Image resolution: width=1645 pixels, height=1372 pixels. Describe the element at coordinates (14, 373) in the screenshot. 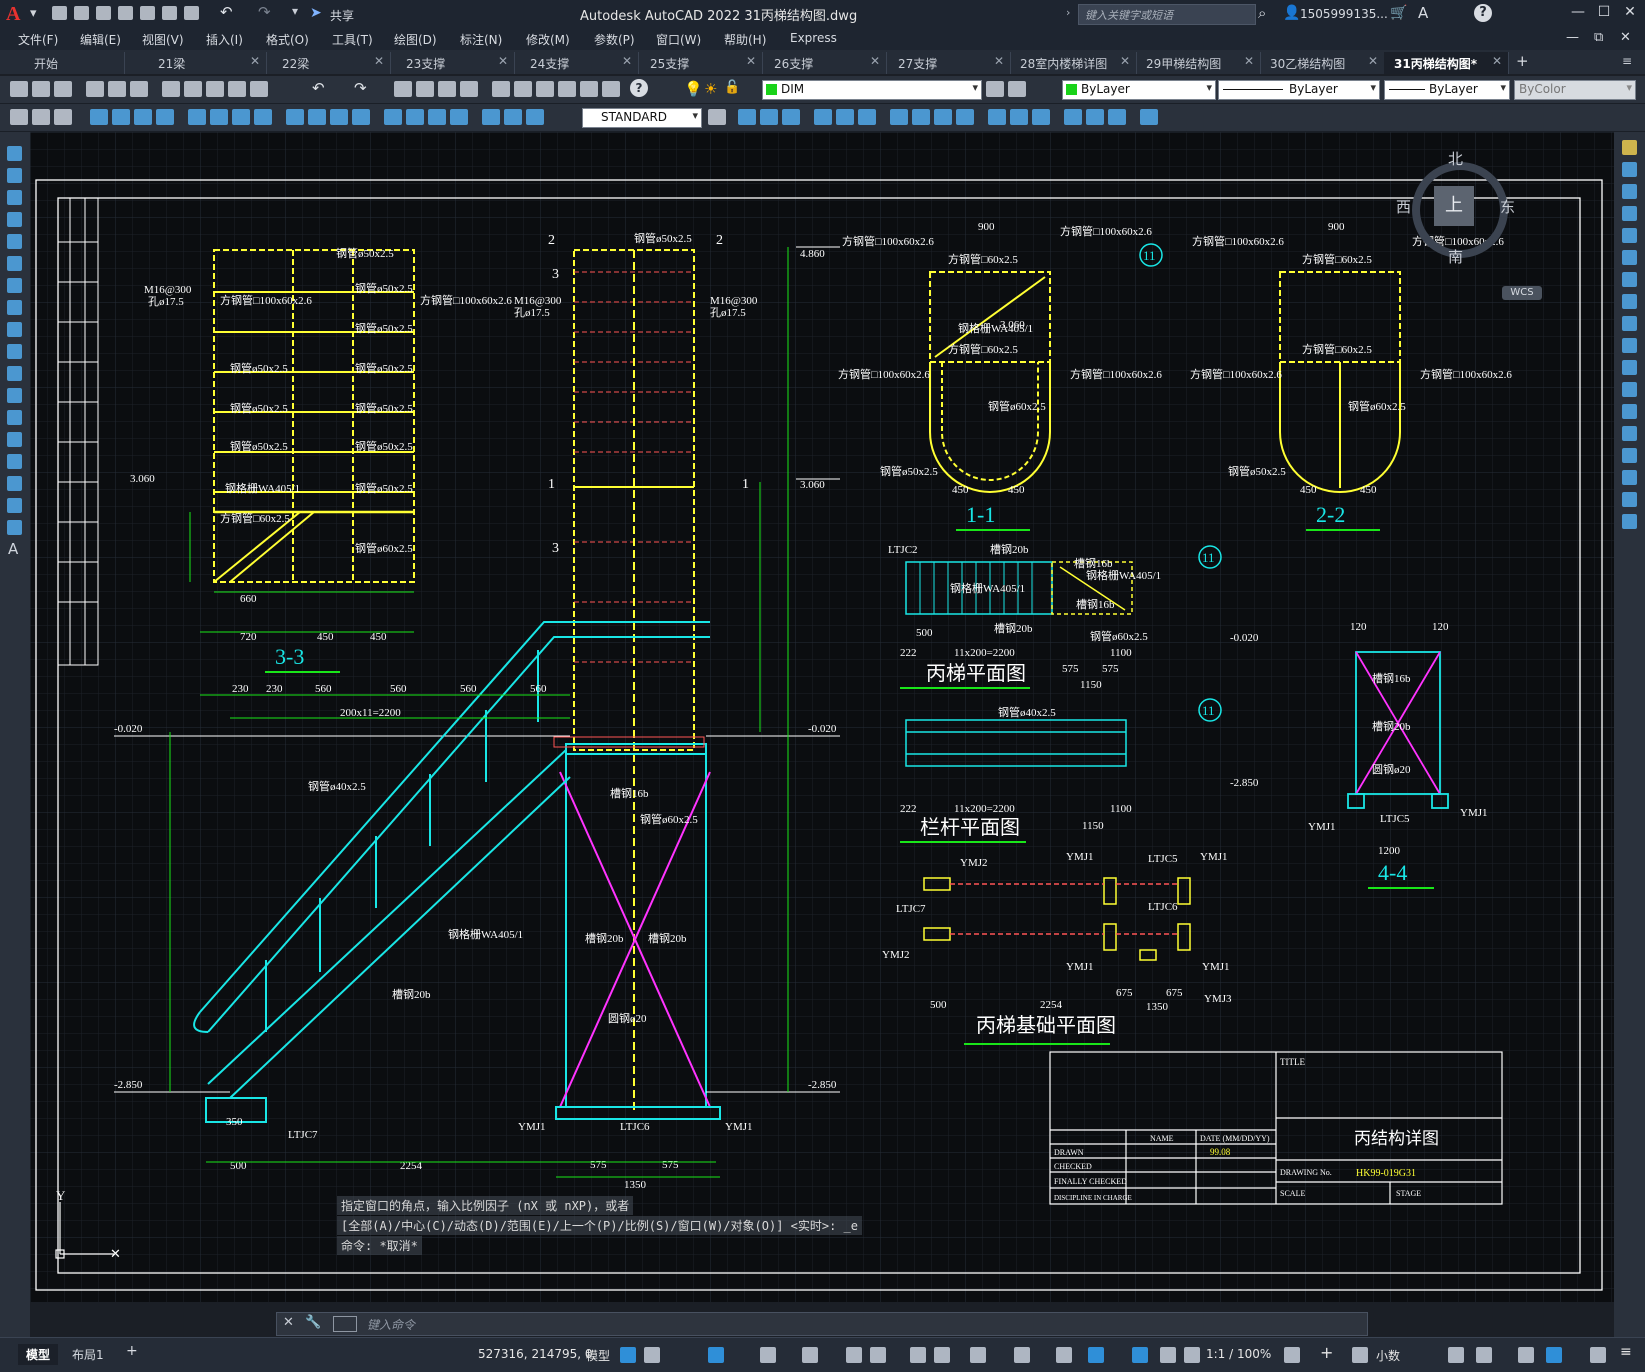

I see `ellipse-arc-icon` at that location.